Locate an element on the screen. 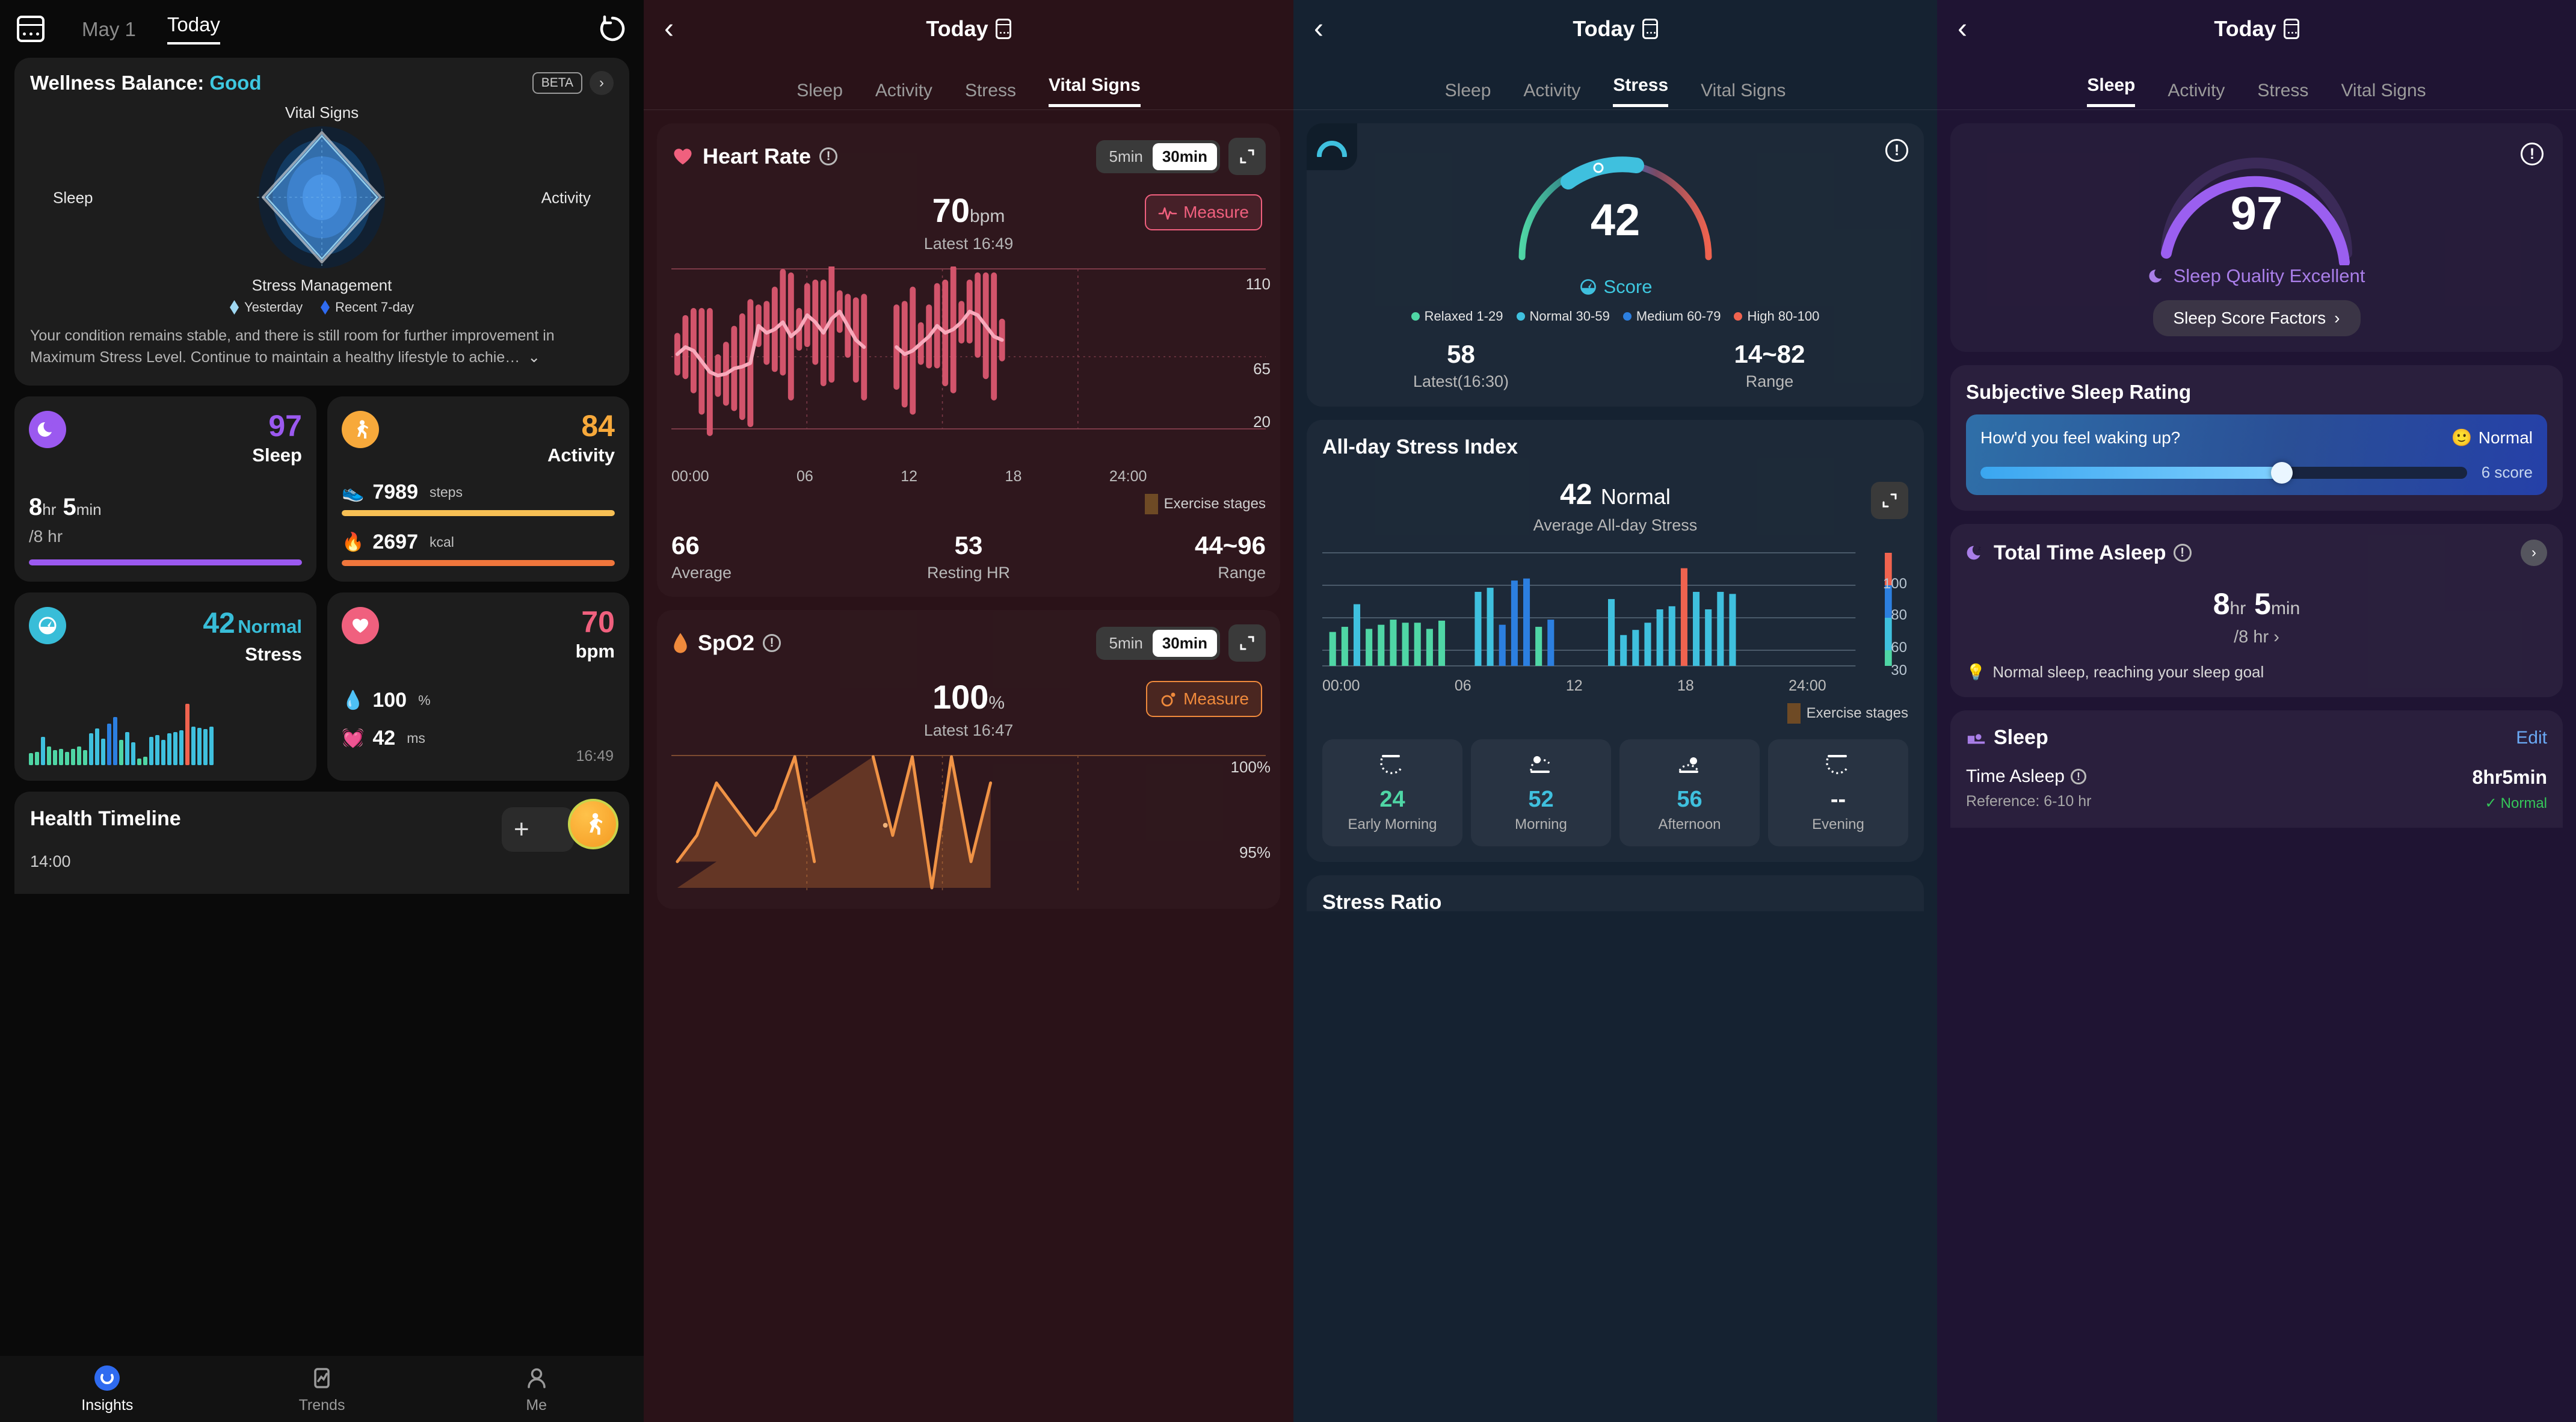 The height and width of the screenshot is (1422, 2576). tab-insights: Insights is located at coordinates (107, 1389).